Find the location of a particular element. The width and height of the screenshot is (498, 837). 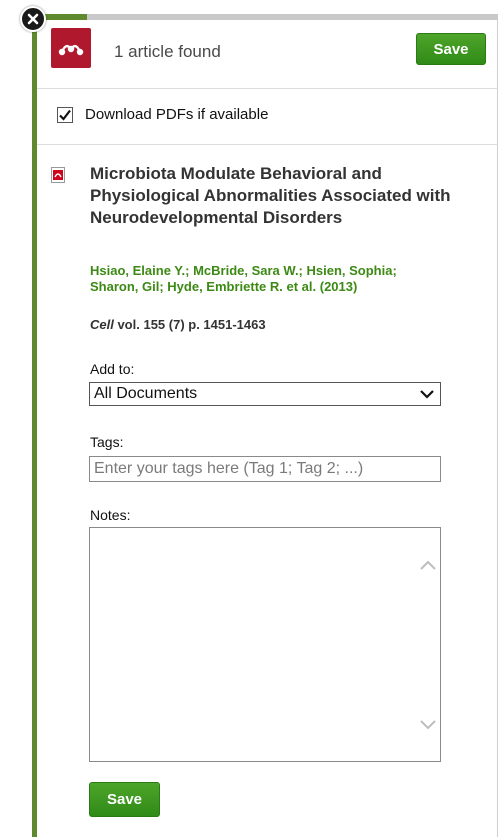

article-year: (2013) is located at coordinates (338, 286).